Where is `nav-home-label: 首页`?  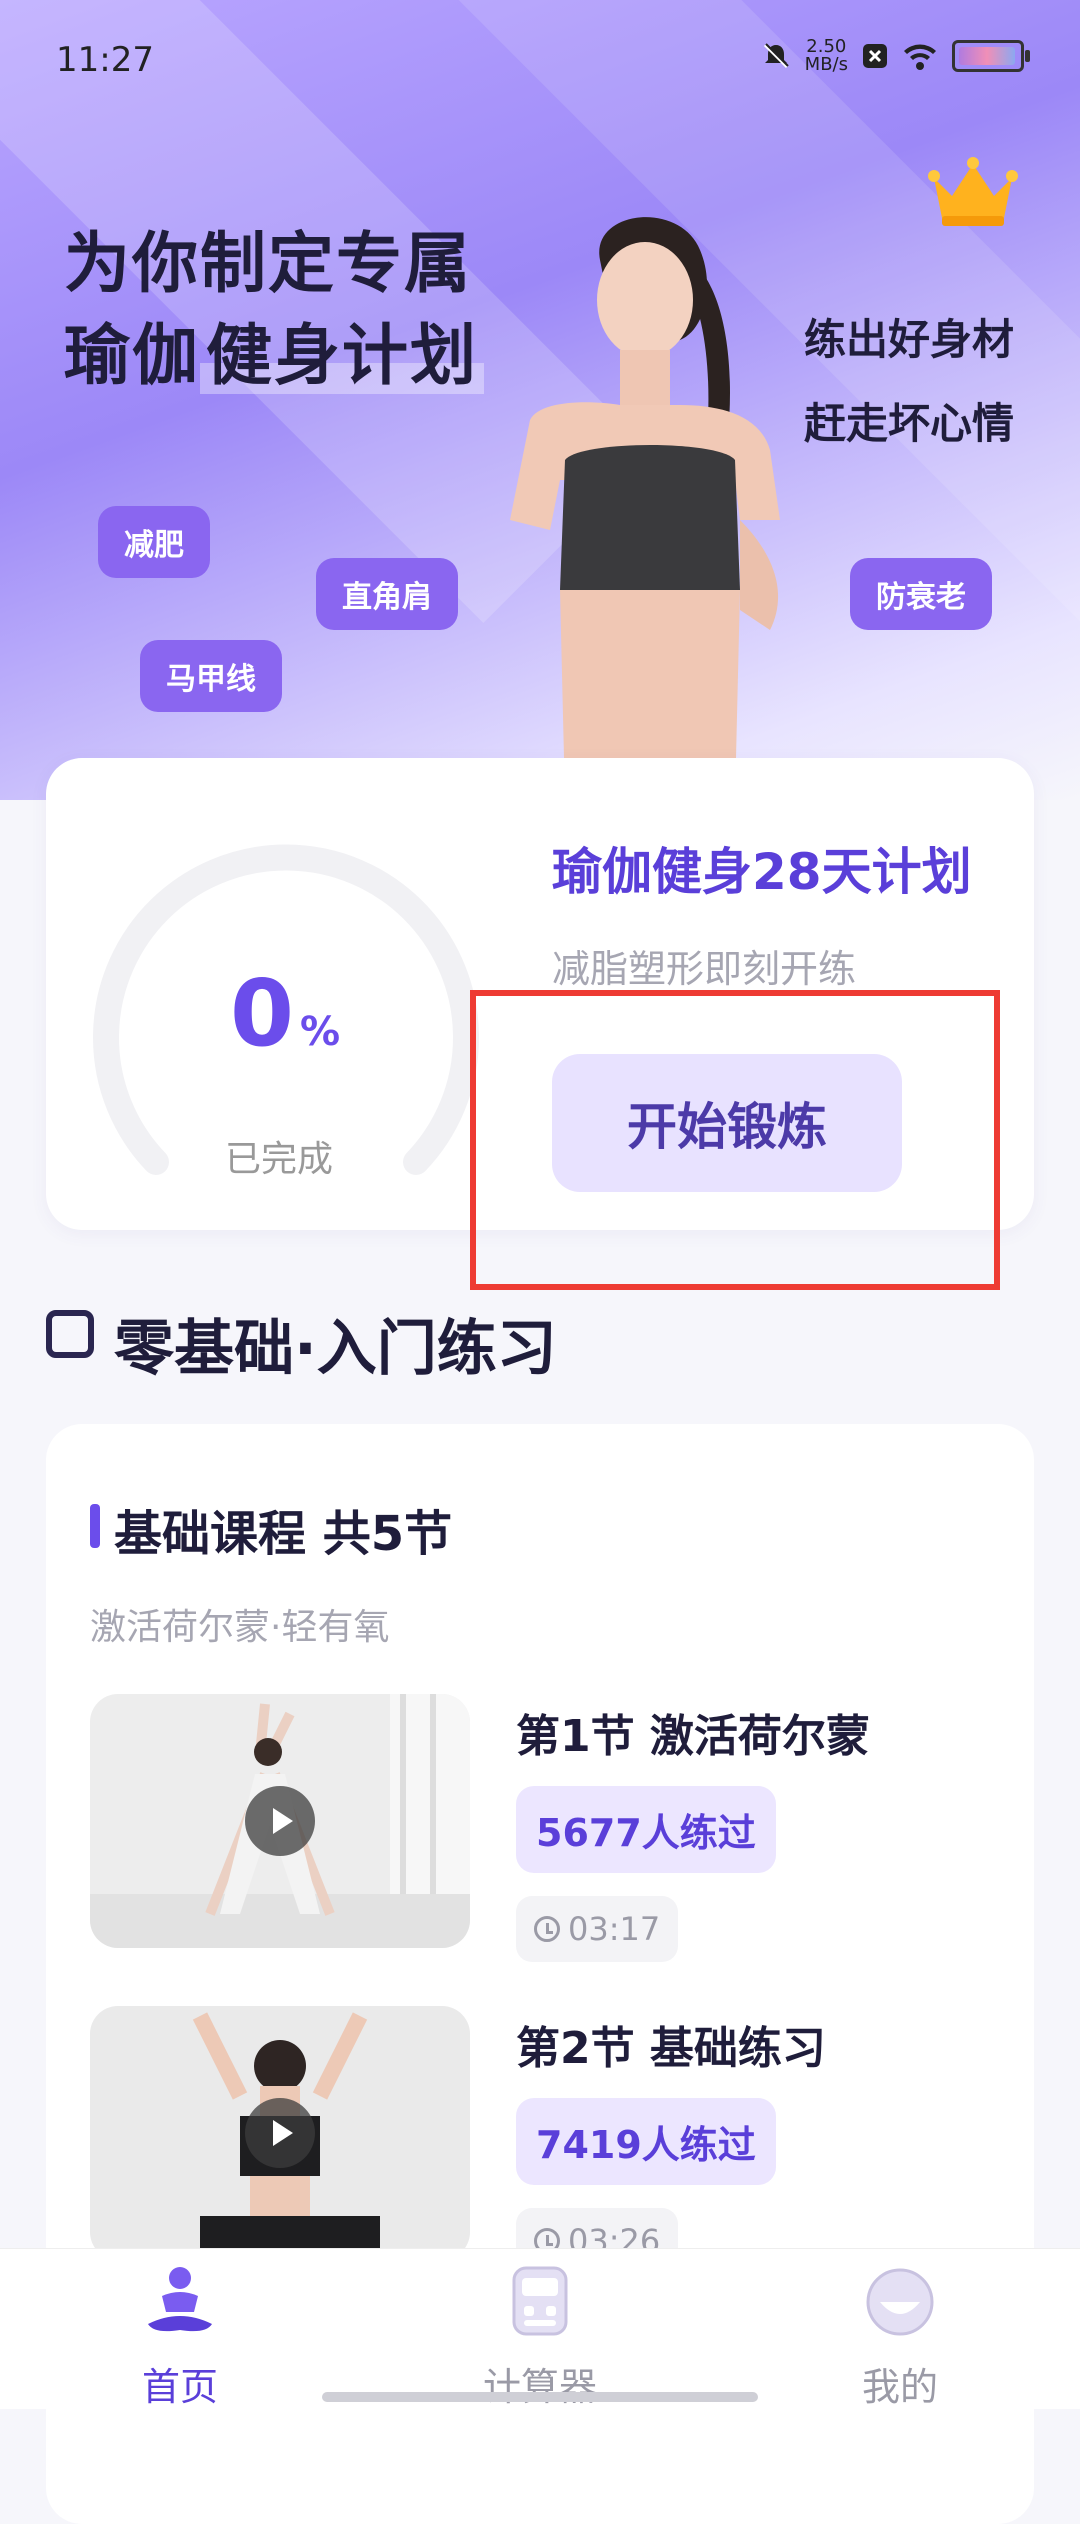 nav-home-label: 首页 is located at coordinates (179, 2387).